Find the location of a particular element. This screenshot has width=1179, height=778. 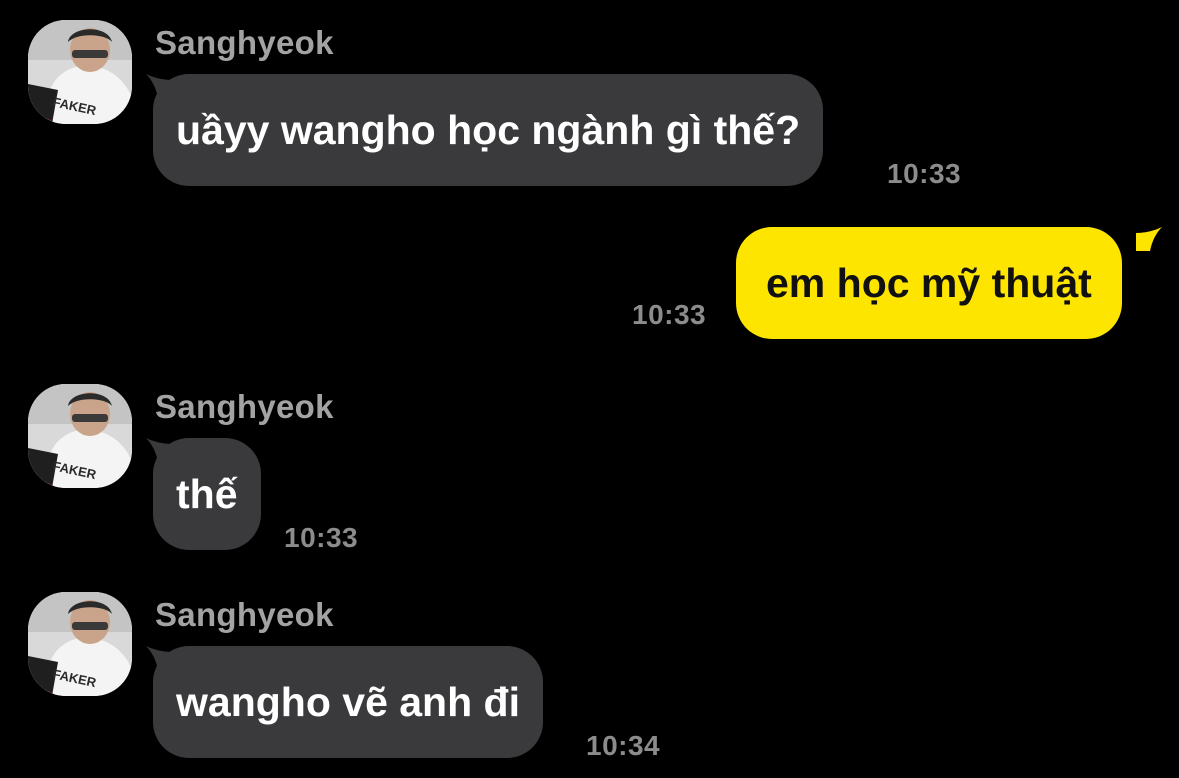

message-bubble-incoming: uầyy wangho học ngành gì thế? is located at coordinates (488, 130).